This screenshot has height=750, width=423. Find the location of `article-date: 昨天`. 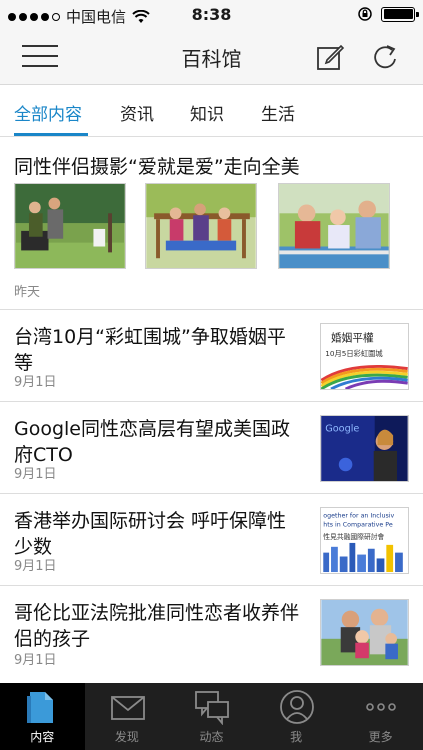

article-date: 昨天 is located at coordinates (27, 292).